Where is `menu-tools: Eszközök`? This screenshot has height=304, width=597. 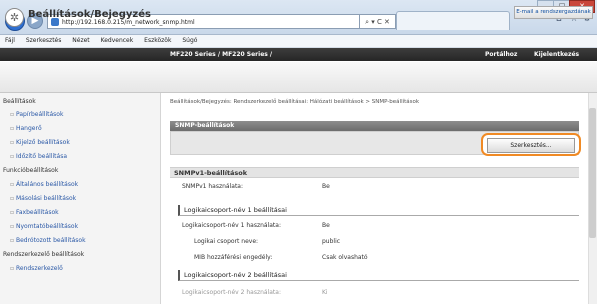 menu-tools: Eszközök is located at coordinates (157, 40).